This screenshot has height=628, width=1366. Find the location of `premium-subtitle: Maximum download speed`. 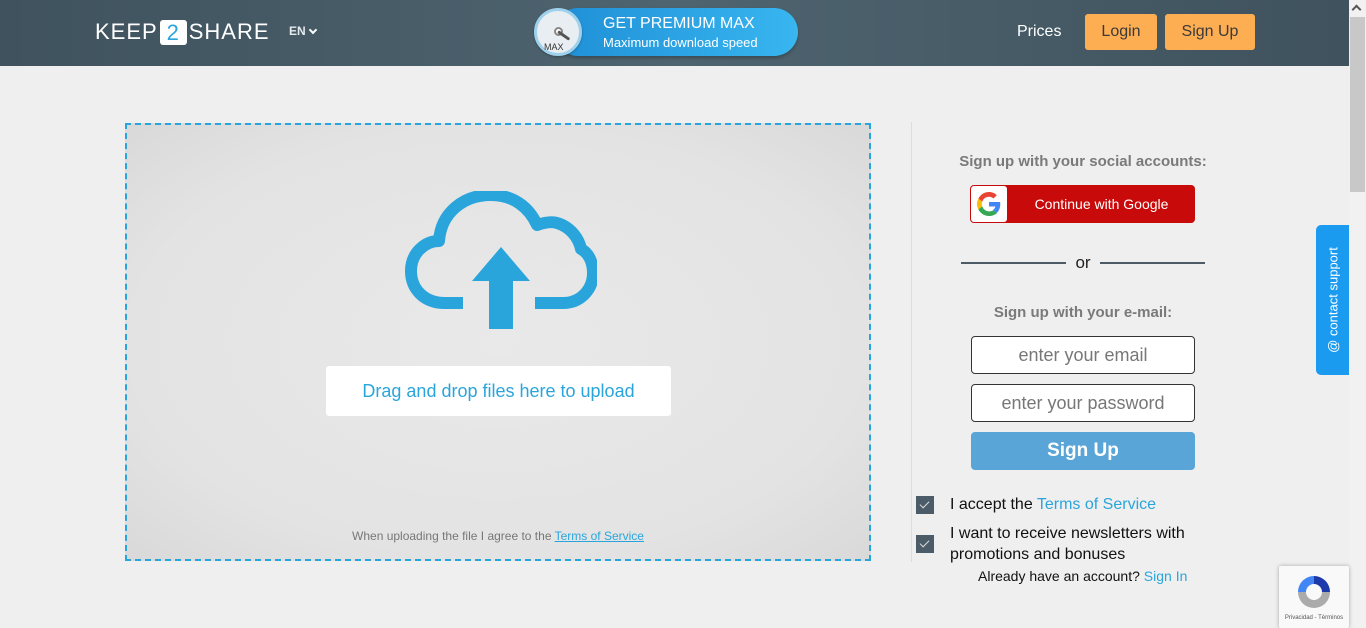

premium-subtitle: Maximum download speed is located at coordinates (680, 42).